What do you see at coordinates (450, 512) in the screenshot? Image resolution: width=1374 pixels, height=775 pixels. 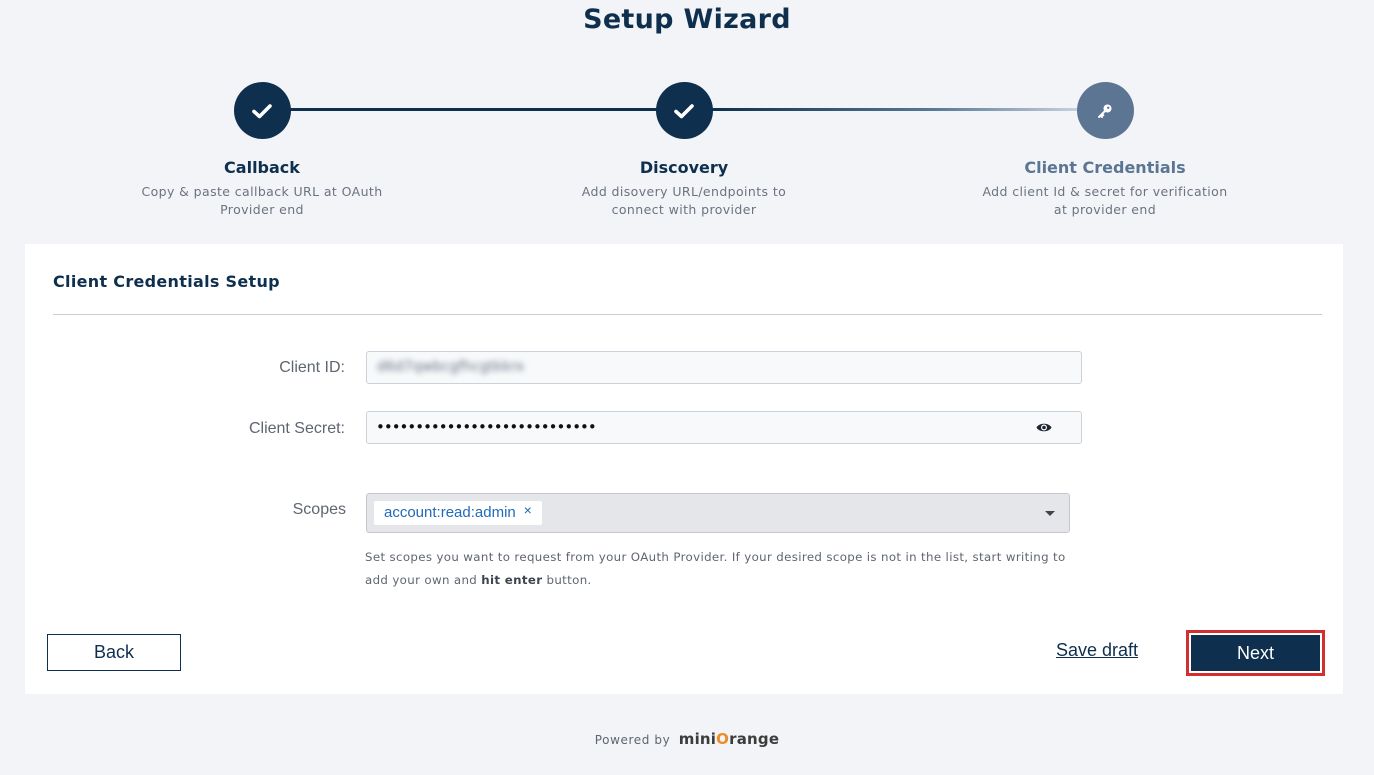 I see `scope-tag-label: account:read:admin` at bounding box center [450, 512].